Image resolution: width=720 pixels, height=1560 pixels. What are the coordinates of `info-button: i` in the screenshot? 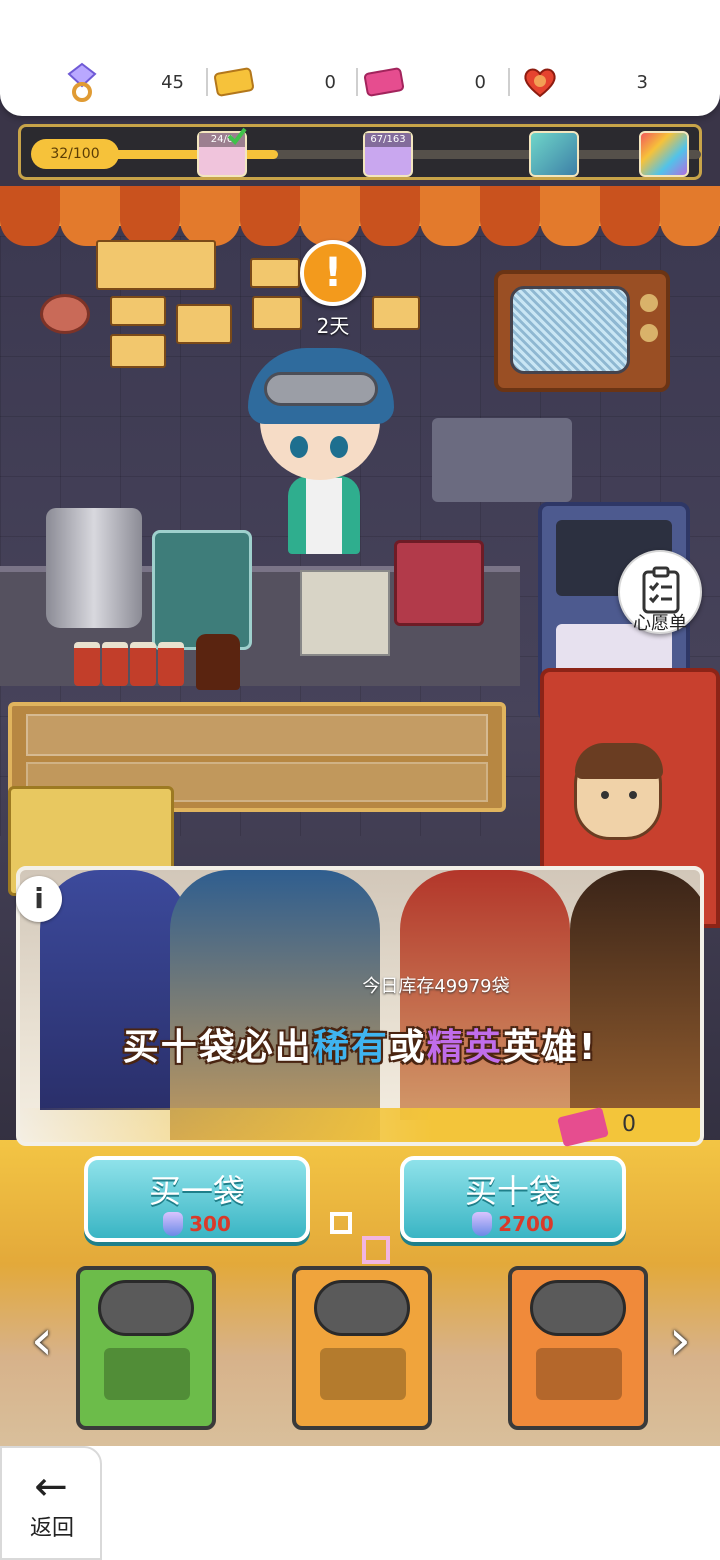 It's located at (39, 899).